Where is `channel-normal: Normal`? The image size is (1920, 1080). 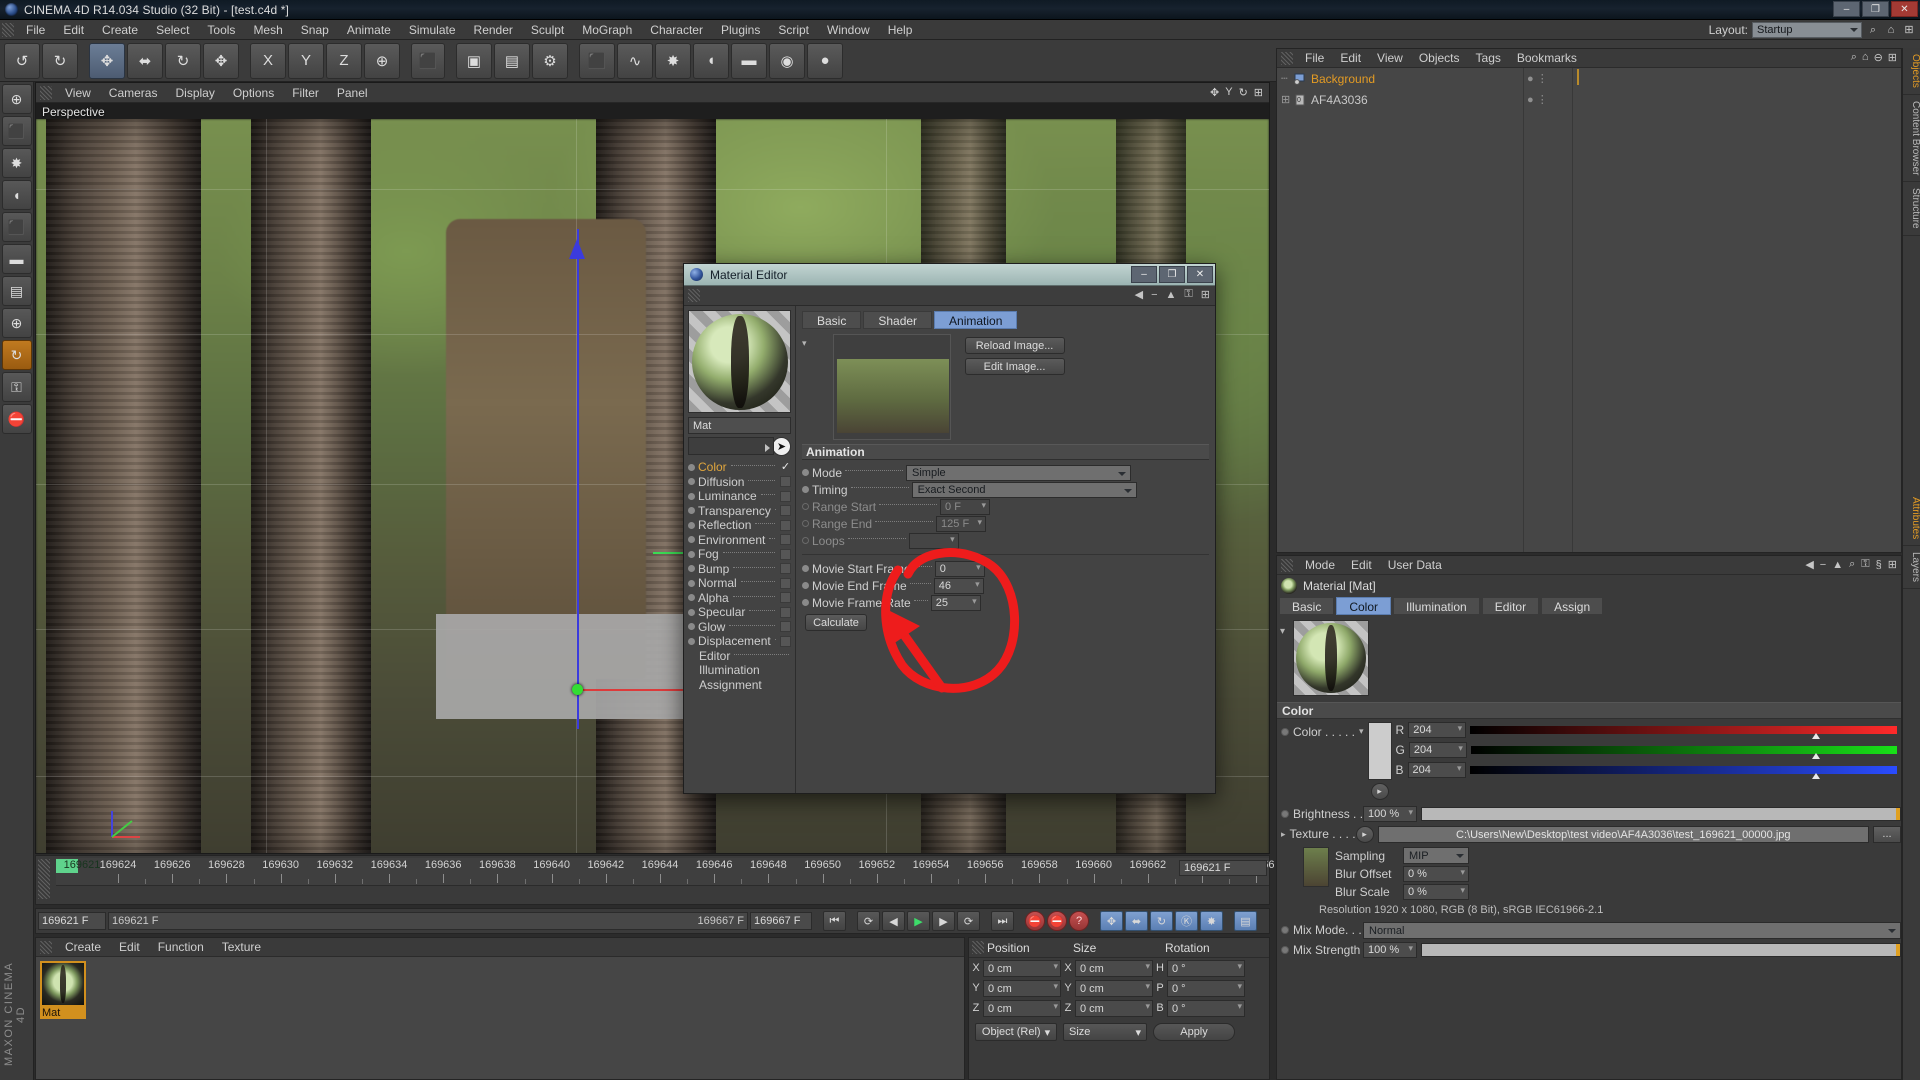 channel-normal: Normal is located at coordinates (739, 583).